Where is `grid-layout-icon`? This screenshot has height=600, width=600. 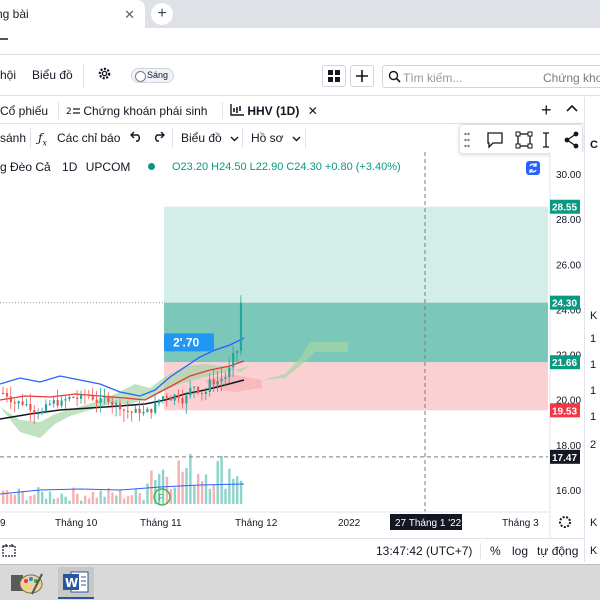
grid-layout-icon is located at coordinates (334, 76).